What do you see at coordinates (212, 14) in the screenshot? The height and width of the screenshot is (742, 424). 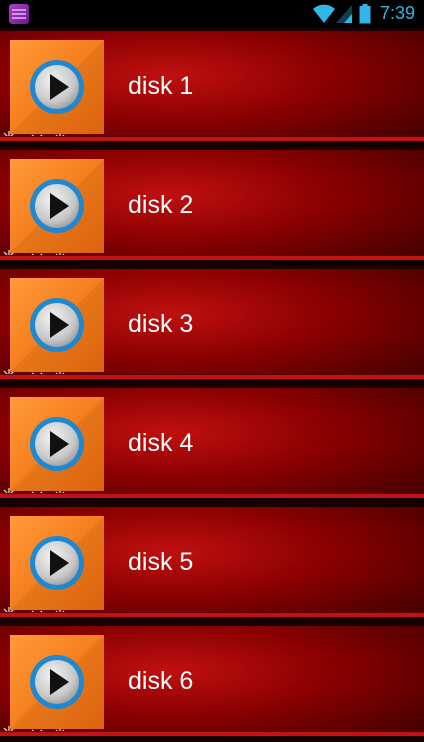 I see `status-bar: 7:39` at bounding box center [212, 14].